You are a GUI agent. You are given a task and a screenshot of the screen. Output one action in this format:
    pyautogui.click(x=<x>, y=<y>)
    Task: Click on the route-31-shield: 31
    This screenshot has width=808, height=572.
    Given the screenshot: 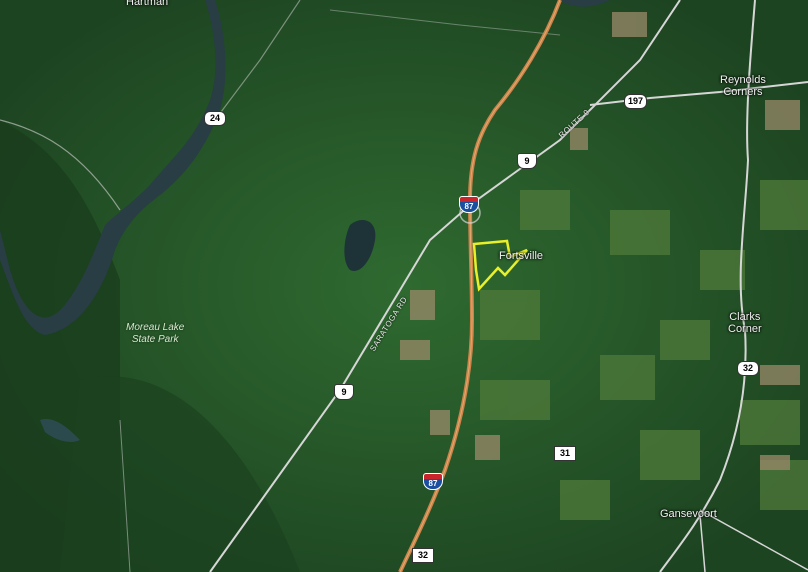 What is the action you would take?
    pyautogui.click(x=565, y=453)
    